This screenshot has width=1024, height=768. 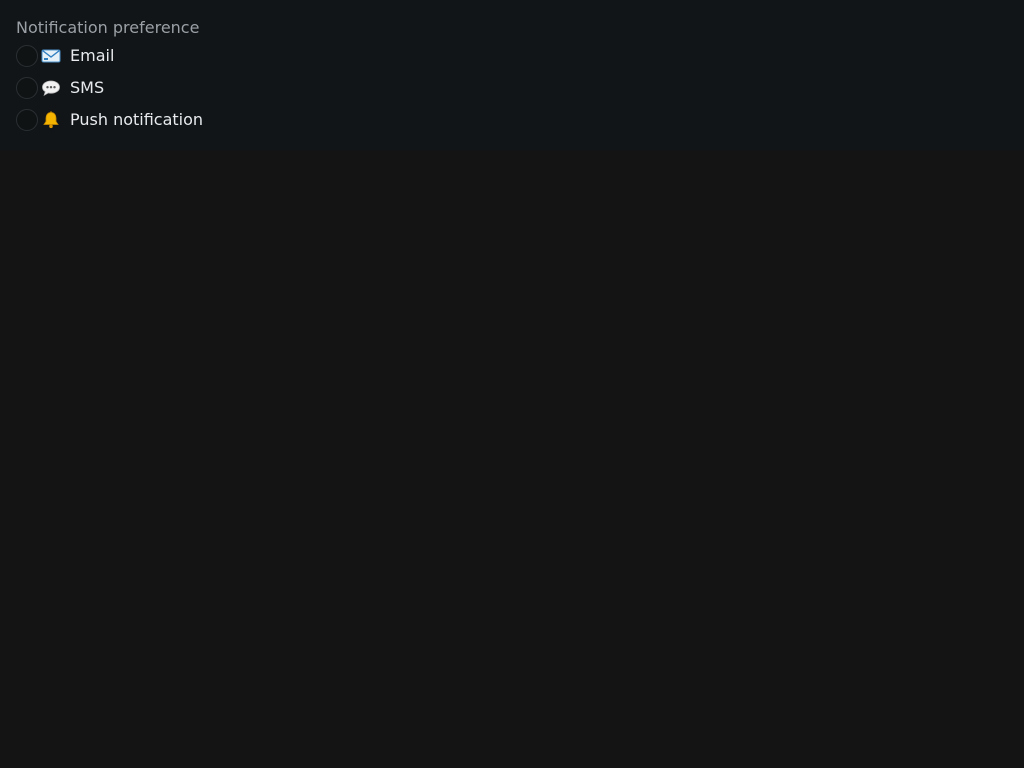 I want to click on push-notification-radio, so click(x=27, y=120).